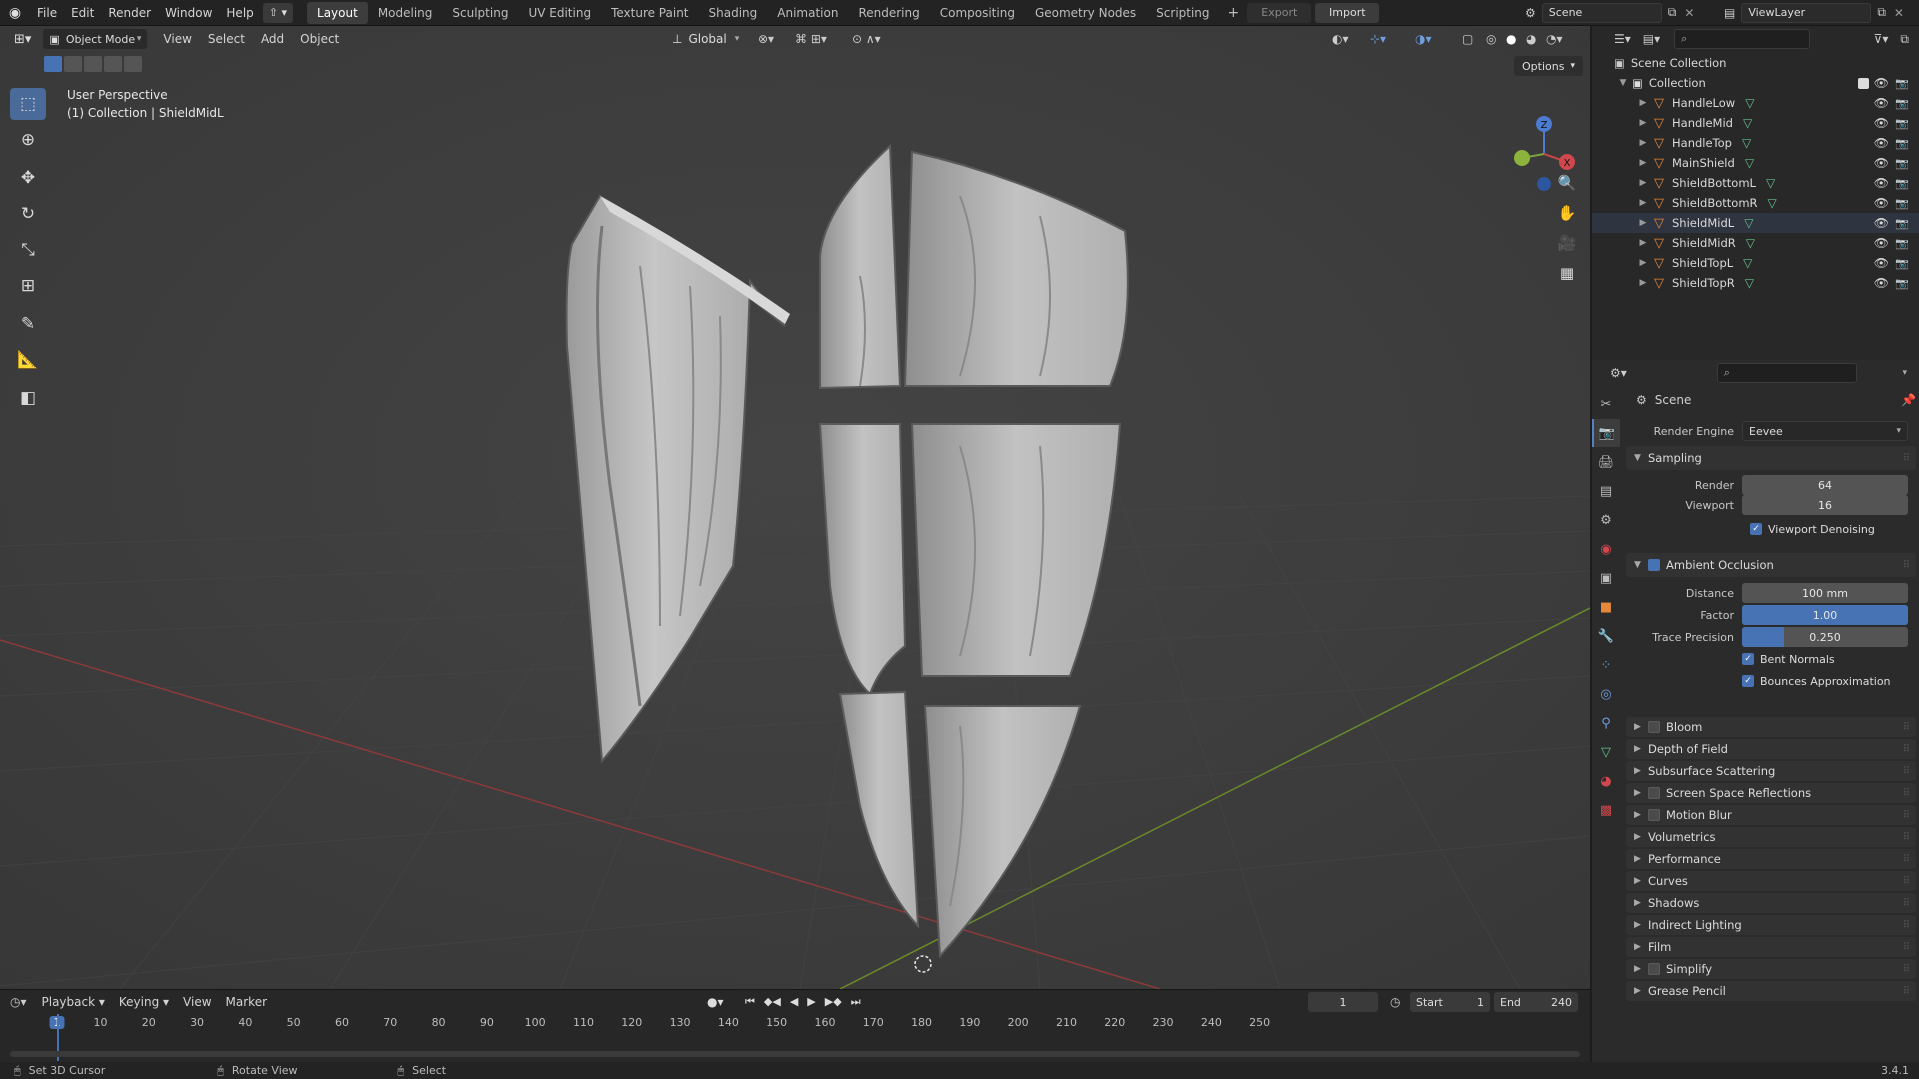 The image size is (1919, 1079). What do you see at coordinates (1755, 223) in the screenshot?
I see `outliner-item-shieldmidl: ▶ ▽ ShieldMidL ▽ 👁 📷` at bounding box center [1755, 223].